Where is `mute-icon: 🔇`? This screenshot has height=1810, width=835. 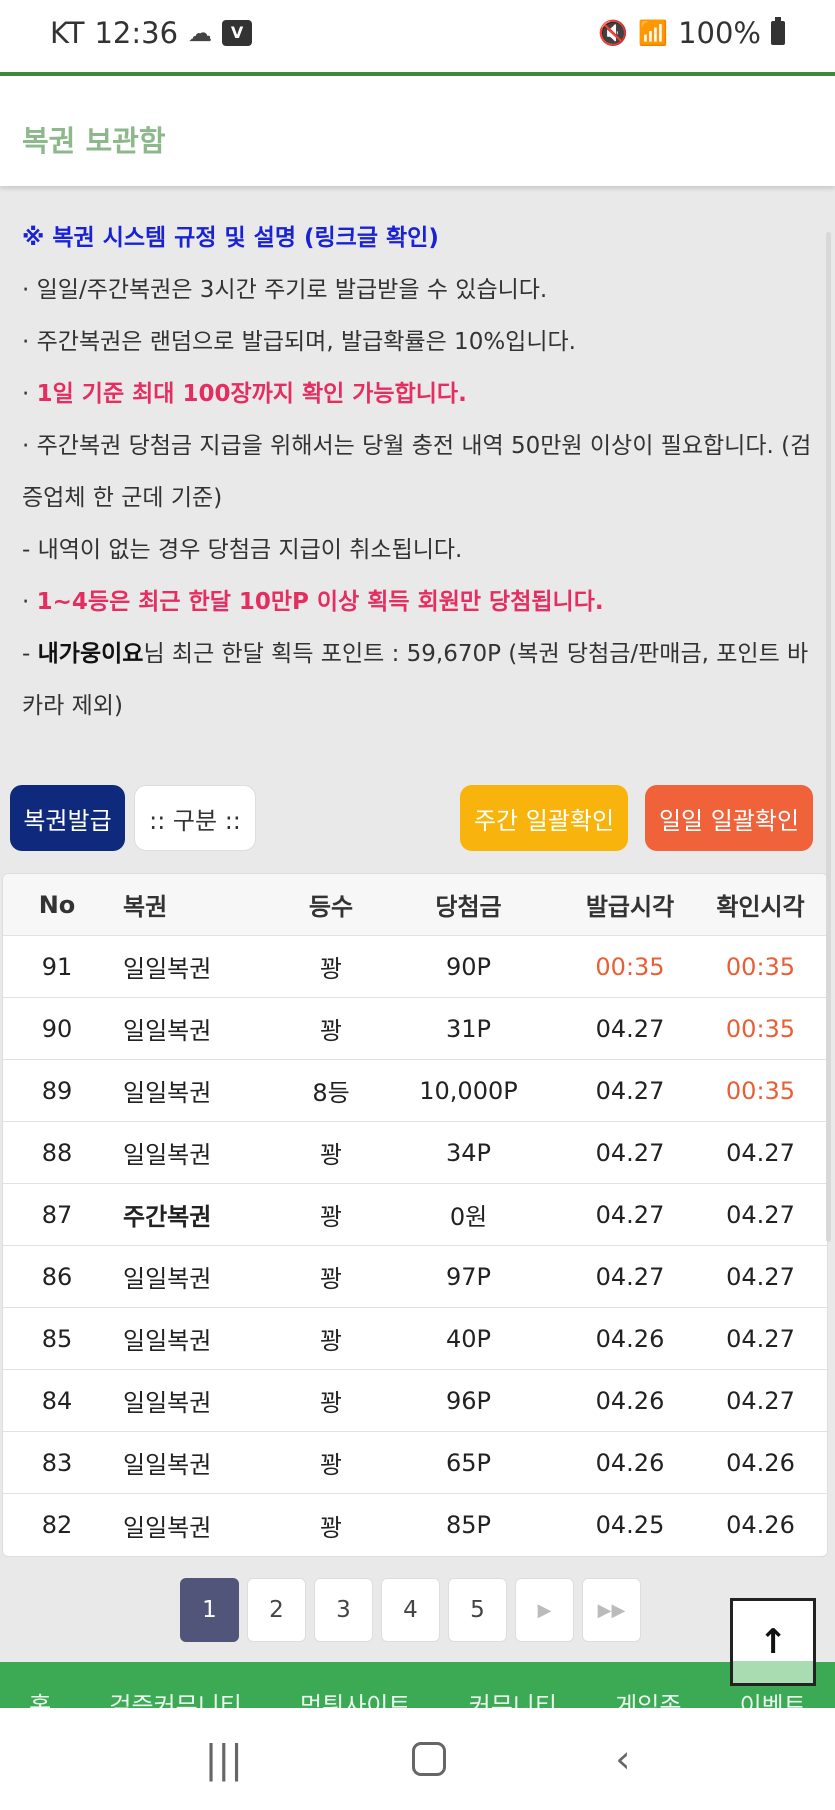
mute-icon: 🔇 is located at coordinates (613, 33).